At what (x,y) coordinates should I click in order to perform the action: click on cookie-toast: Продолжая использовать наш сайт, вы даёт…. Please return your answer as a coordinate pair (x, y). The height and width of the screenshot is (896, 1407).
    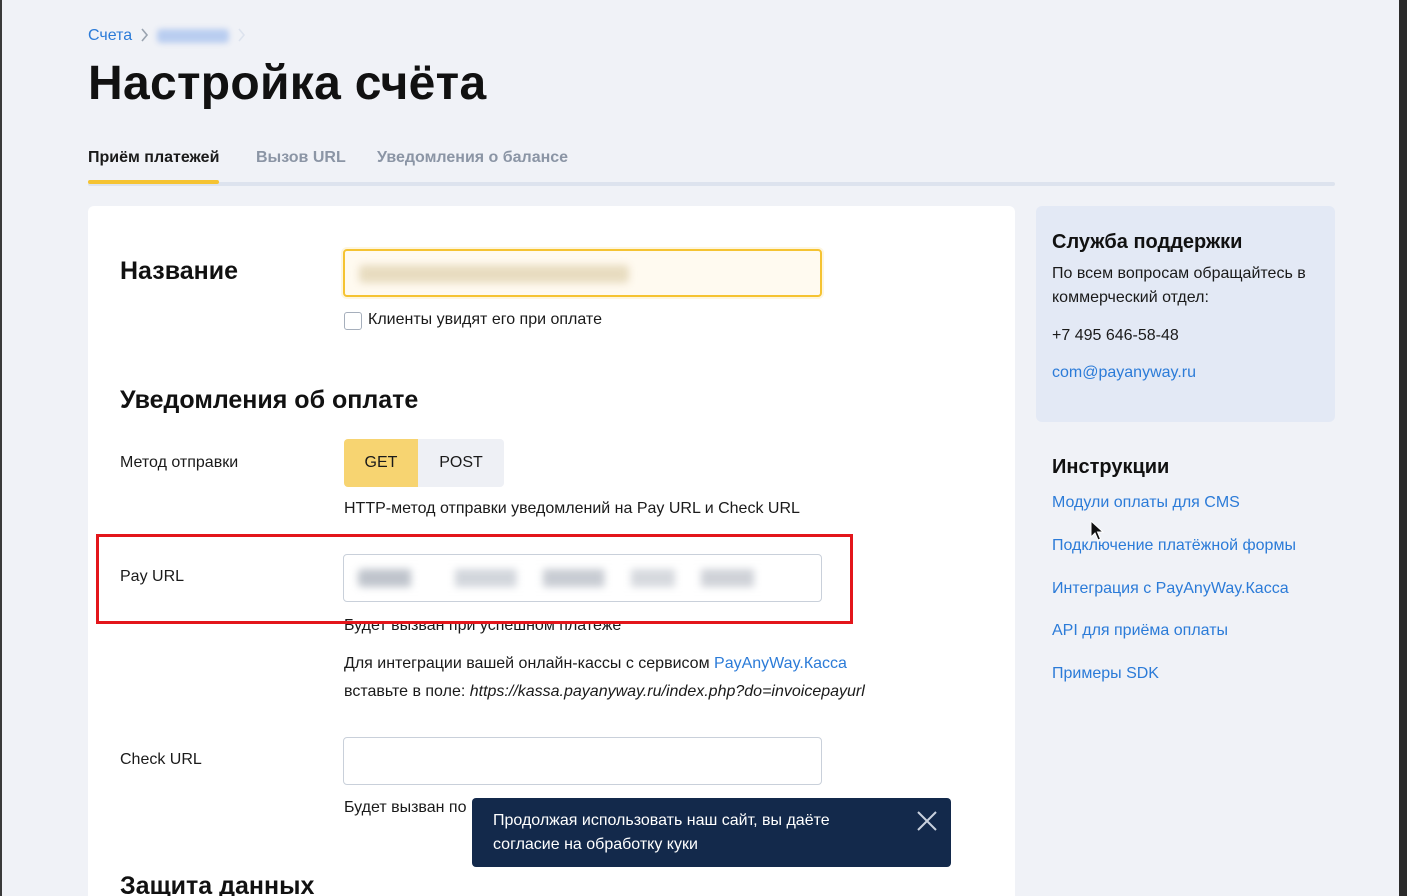
    Looking at the image, I should click on (711, 832).